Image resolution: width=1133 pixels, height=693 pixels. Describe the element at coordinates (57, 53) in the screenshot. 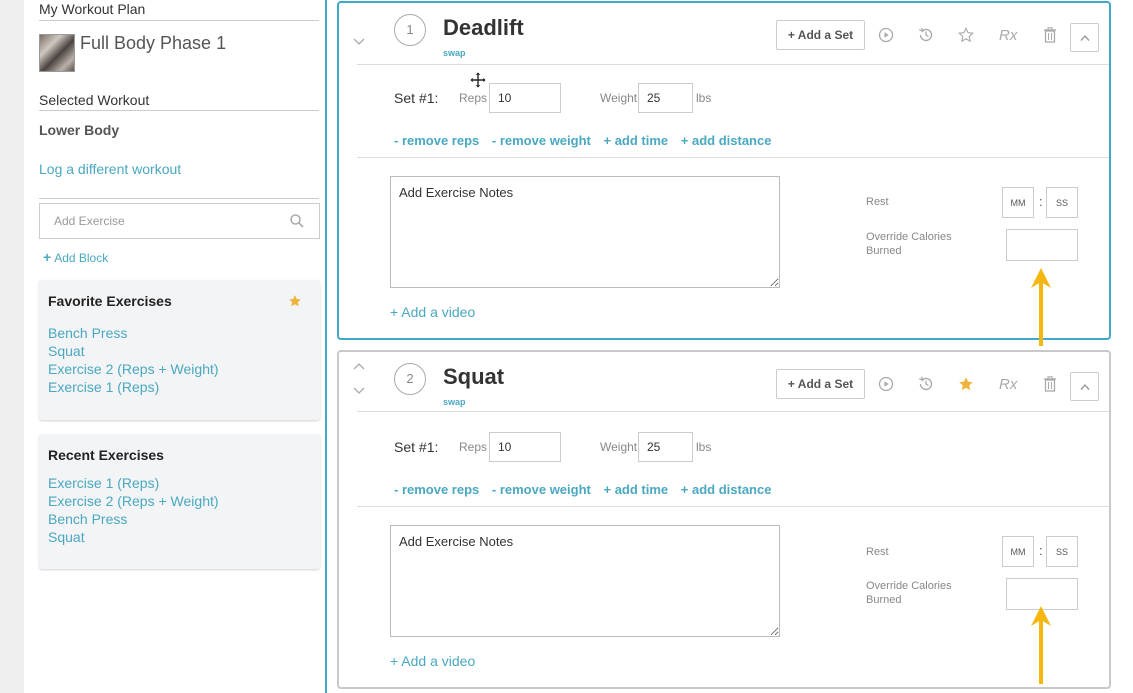

I see `plan-thumbnail` at that location.